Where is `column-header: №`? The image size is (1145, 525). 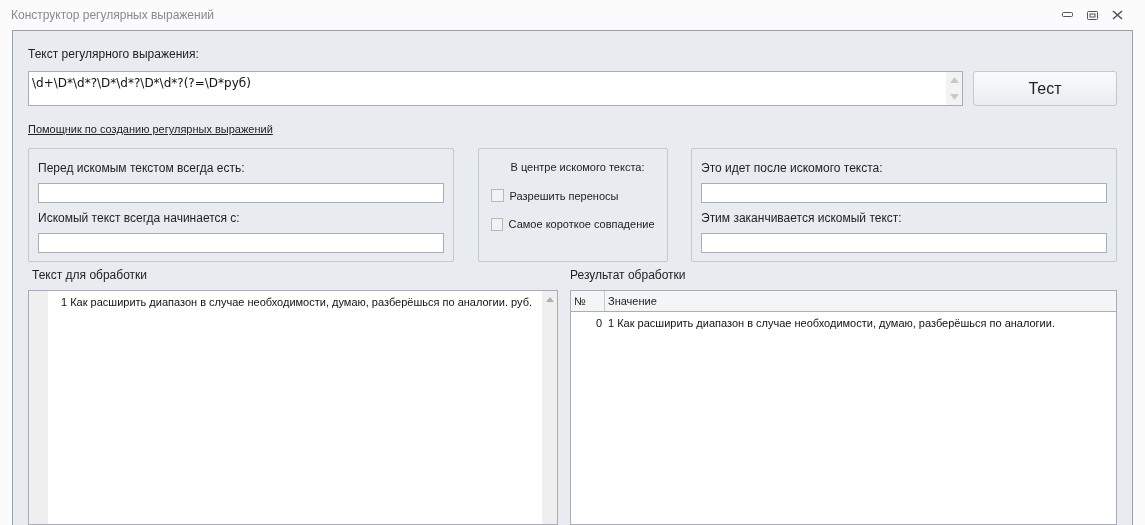 column-header: № is located at coordinates (588, 301).